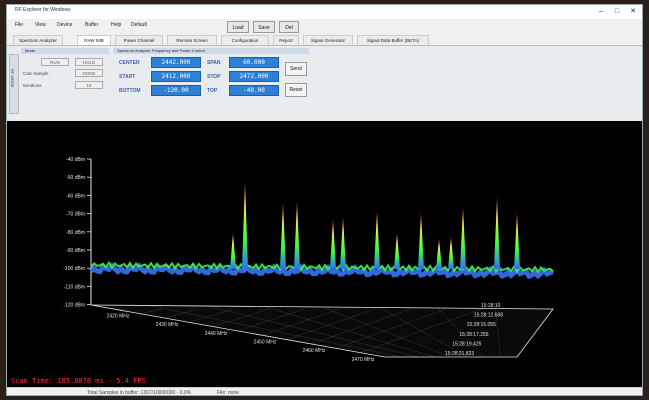 This screenshot has height=400, width=649. What do you see at coordinates (167, 325) in the screenshot?
I see `x-tick-label: 2430 MHz` at bounding box center [167, 325].